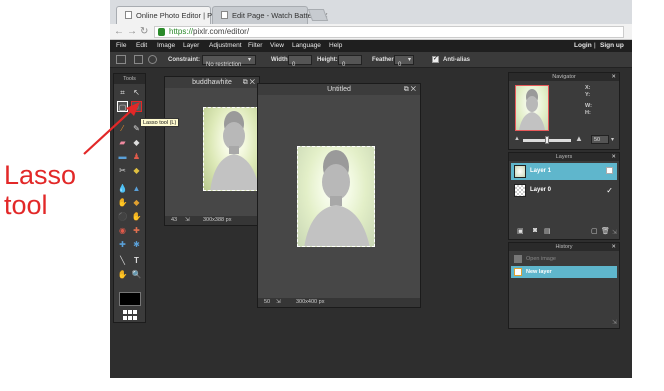  I want to click on width-field: 0, so click(300, 61).